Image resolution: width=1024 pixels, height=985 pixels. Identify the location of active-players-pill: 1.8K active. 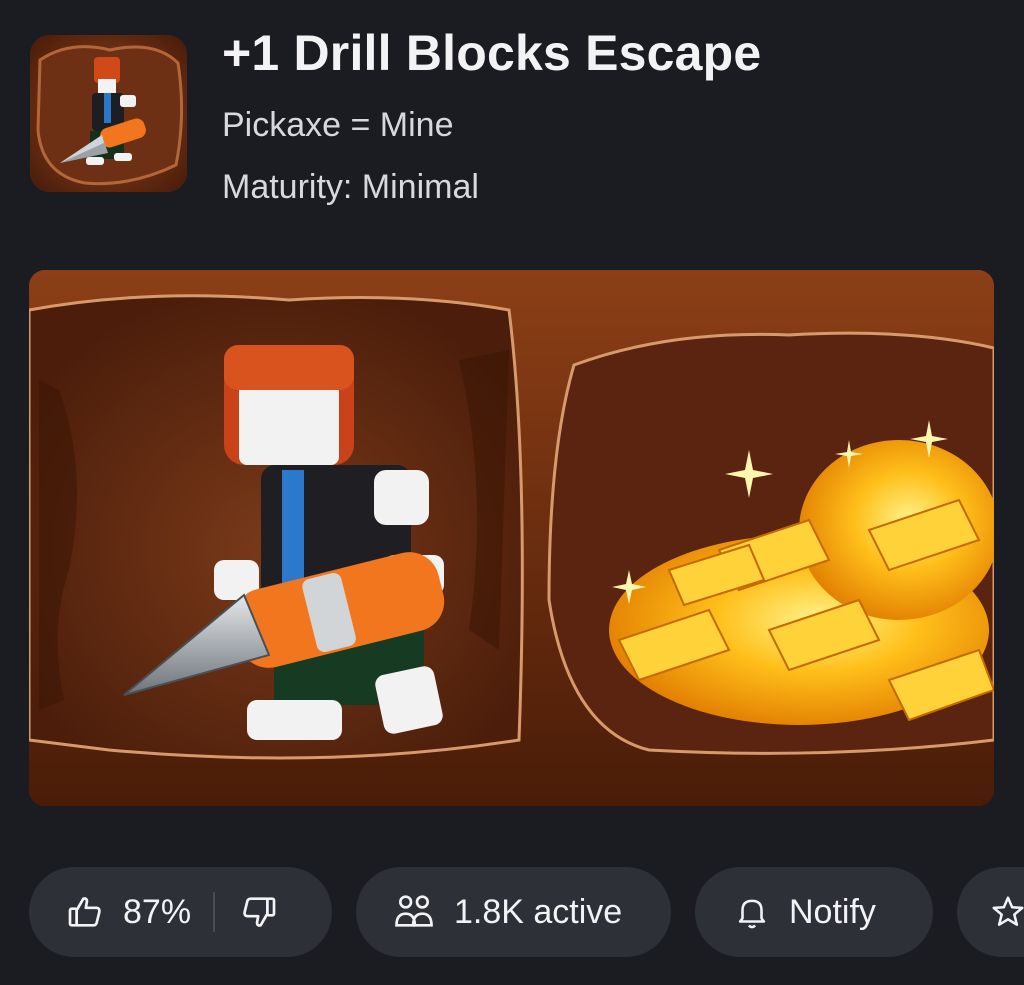
(513, 912).